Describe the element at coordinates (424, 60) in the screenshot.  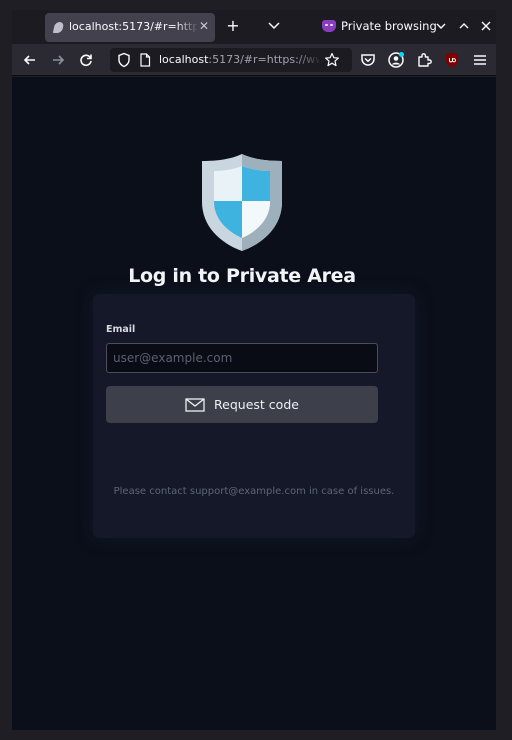
I see `extensions-puzzle-icon` at that location.